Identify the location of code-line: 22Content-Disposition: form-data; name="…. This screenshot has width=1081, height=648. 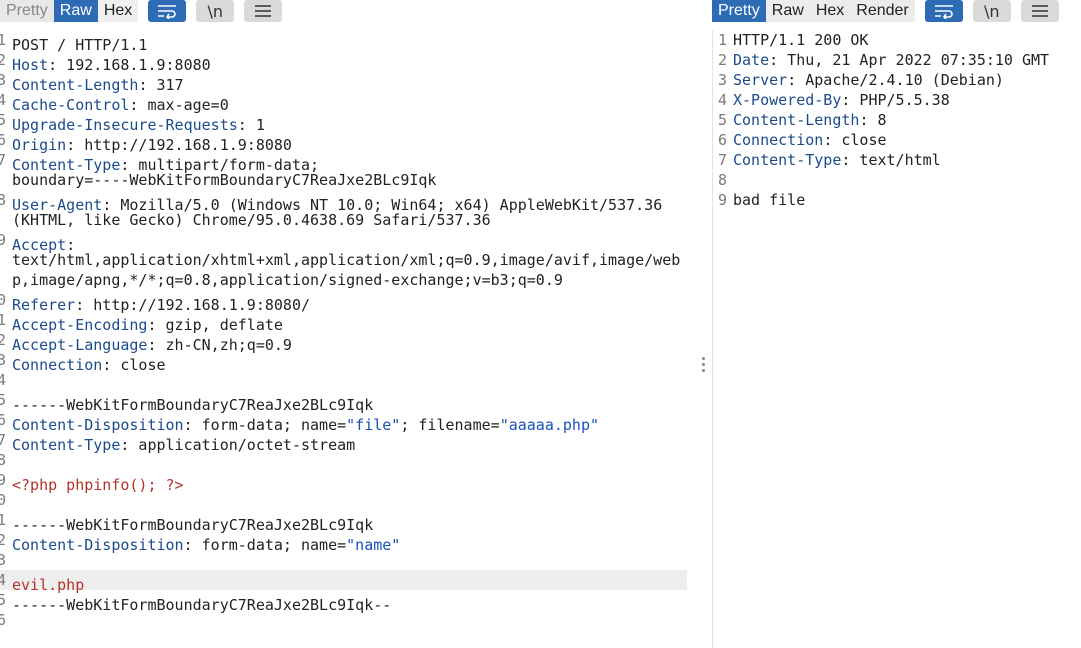
(350, 542).